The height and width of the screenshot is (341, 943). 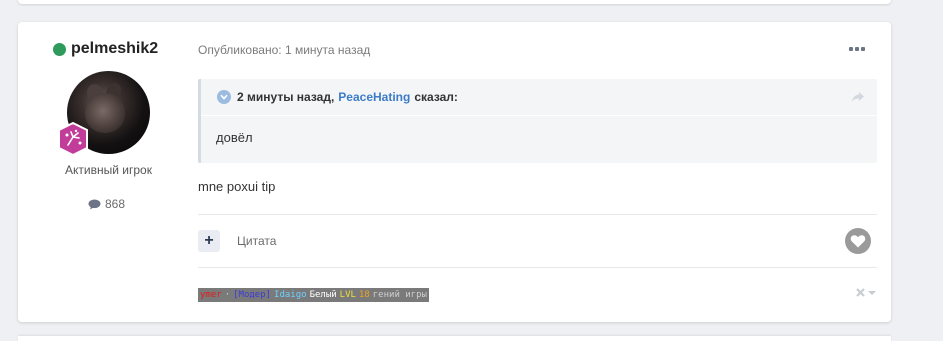 I want to click on plus-icon: +, so click(x=209, y=240).